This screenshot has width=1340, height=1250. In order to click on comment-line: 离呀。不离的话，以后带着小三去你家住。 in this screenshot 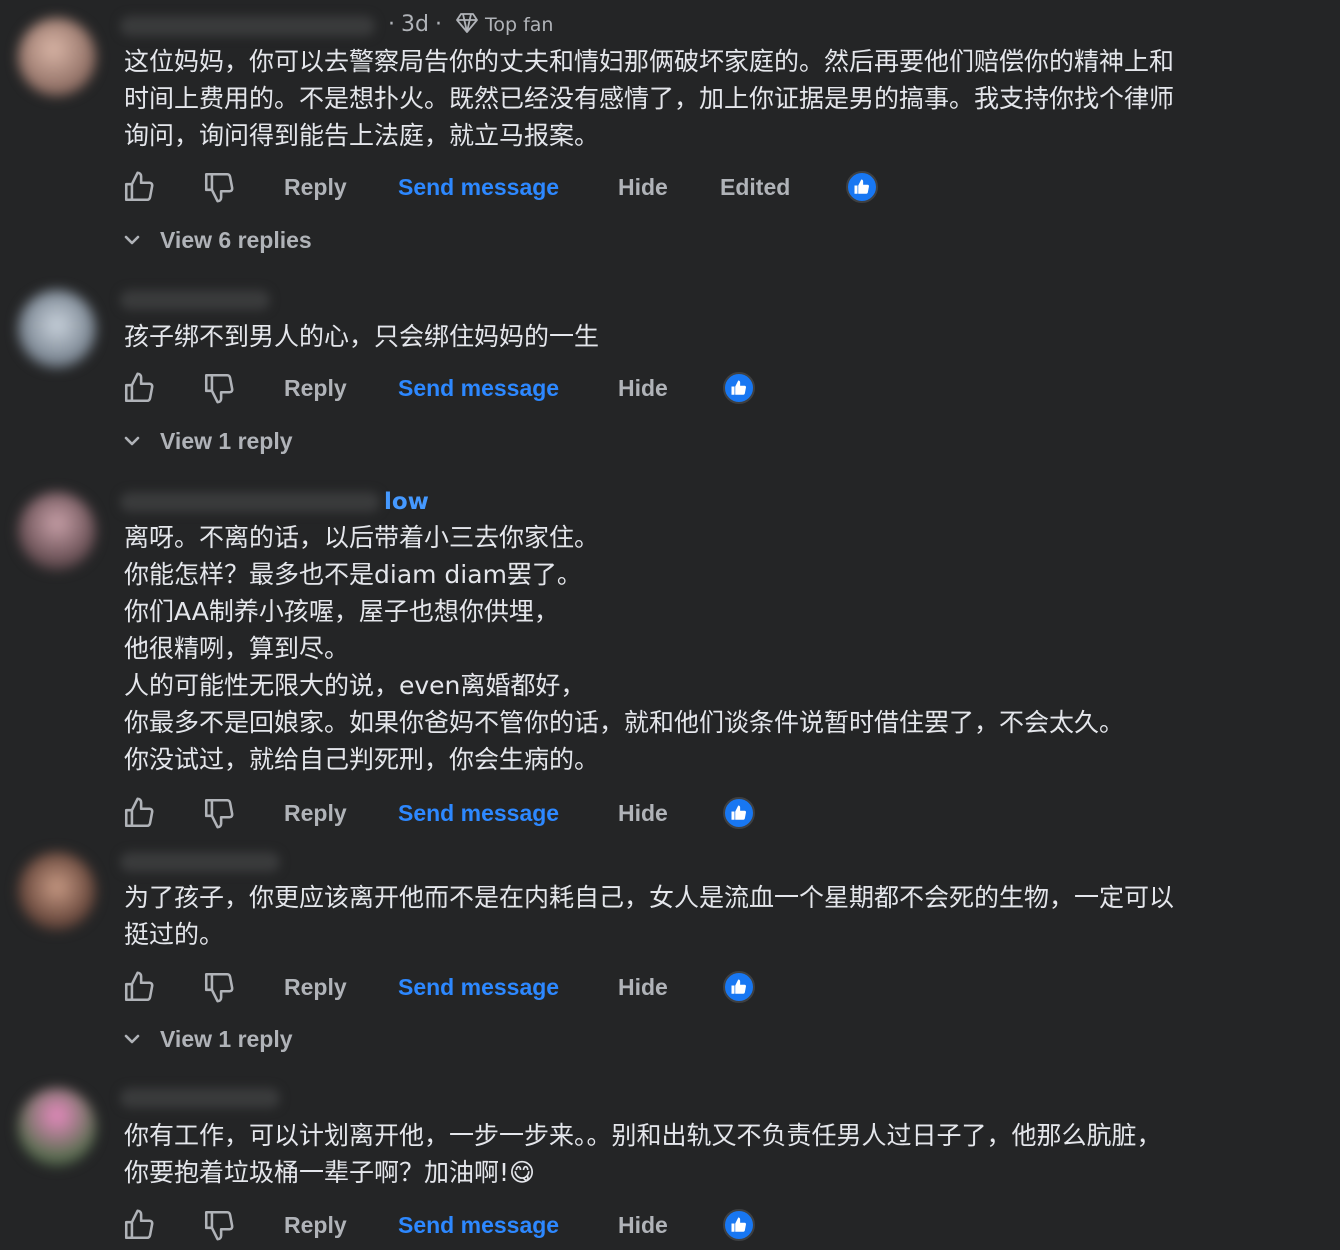, I will do `click(362, 537)`.